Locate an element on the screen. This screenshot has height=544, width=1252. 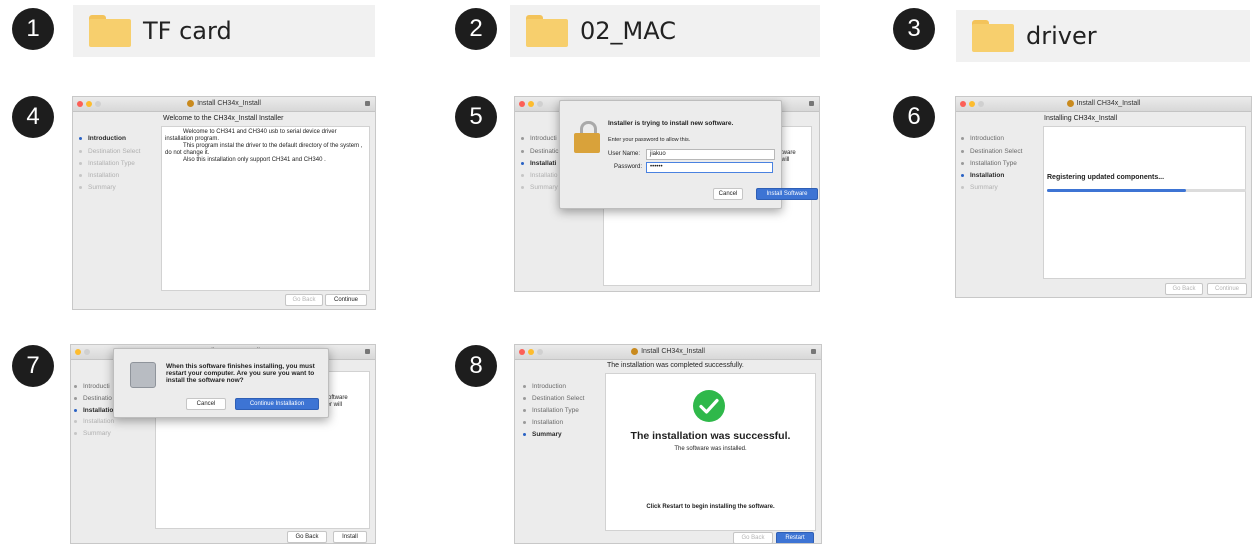
dialog-prompt: Enter your password to allow this. is located at coordinates (649, 140).